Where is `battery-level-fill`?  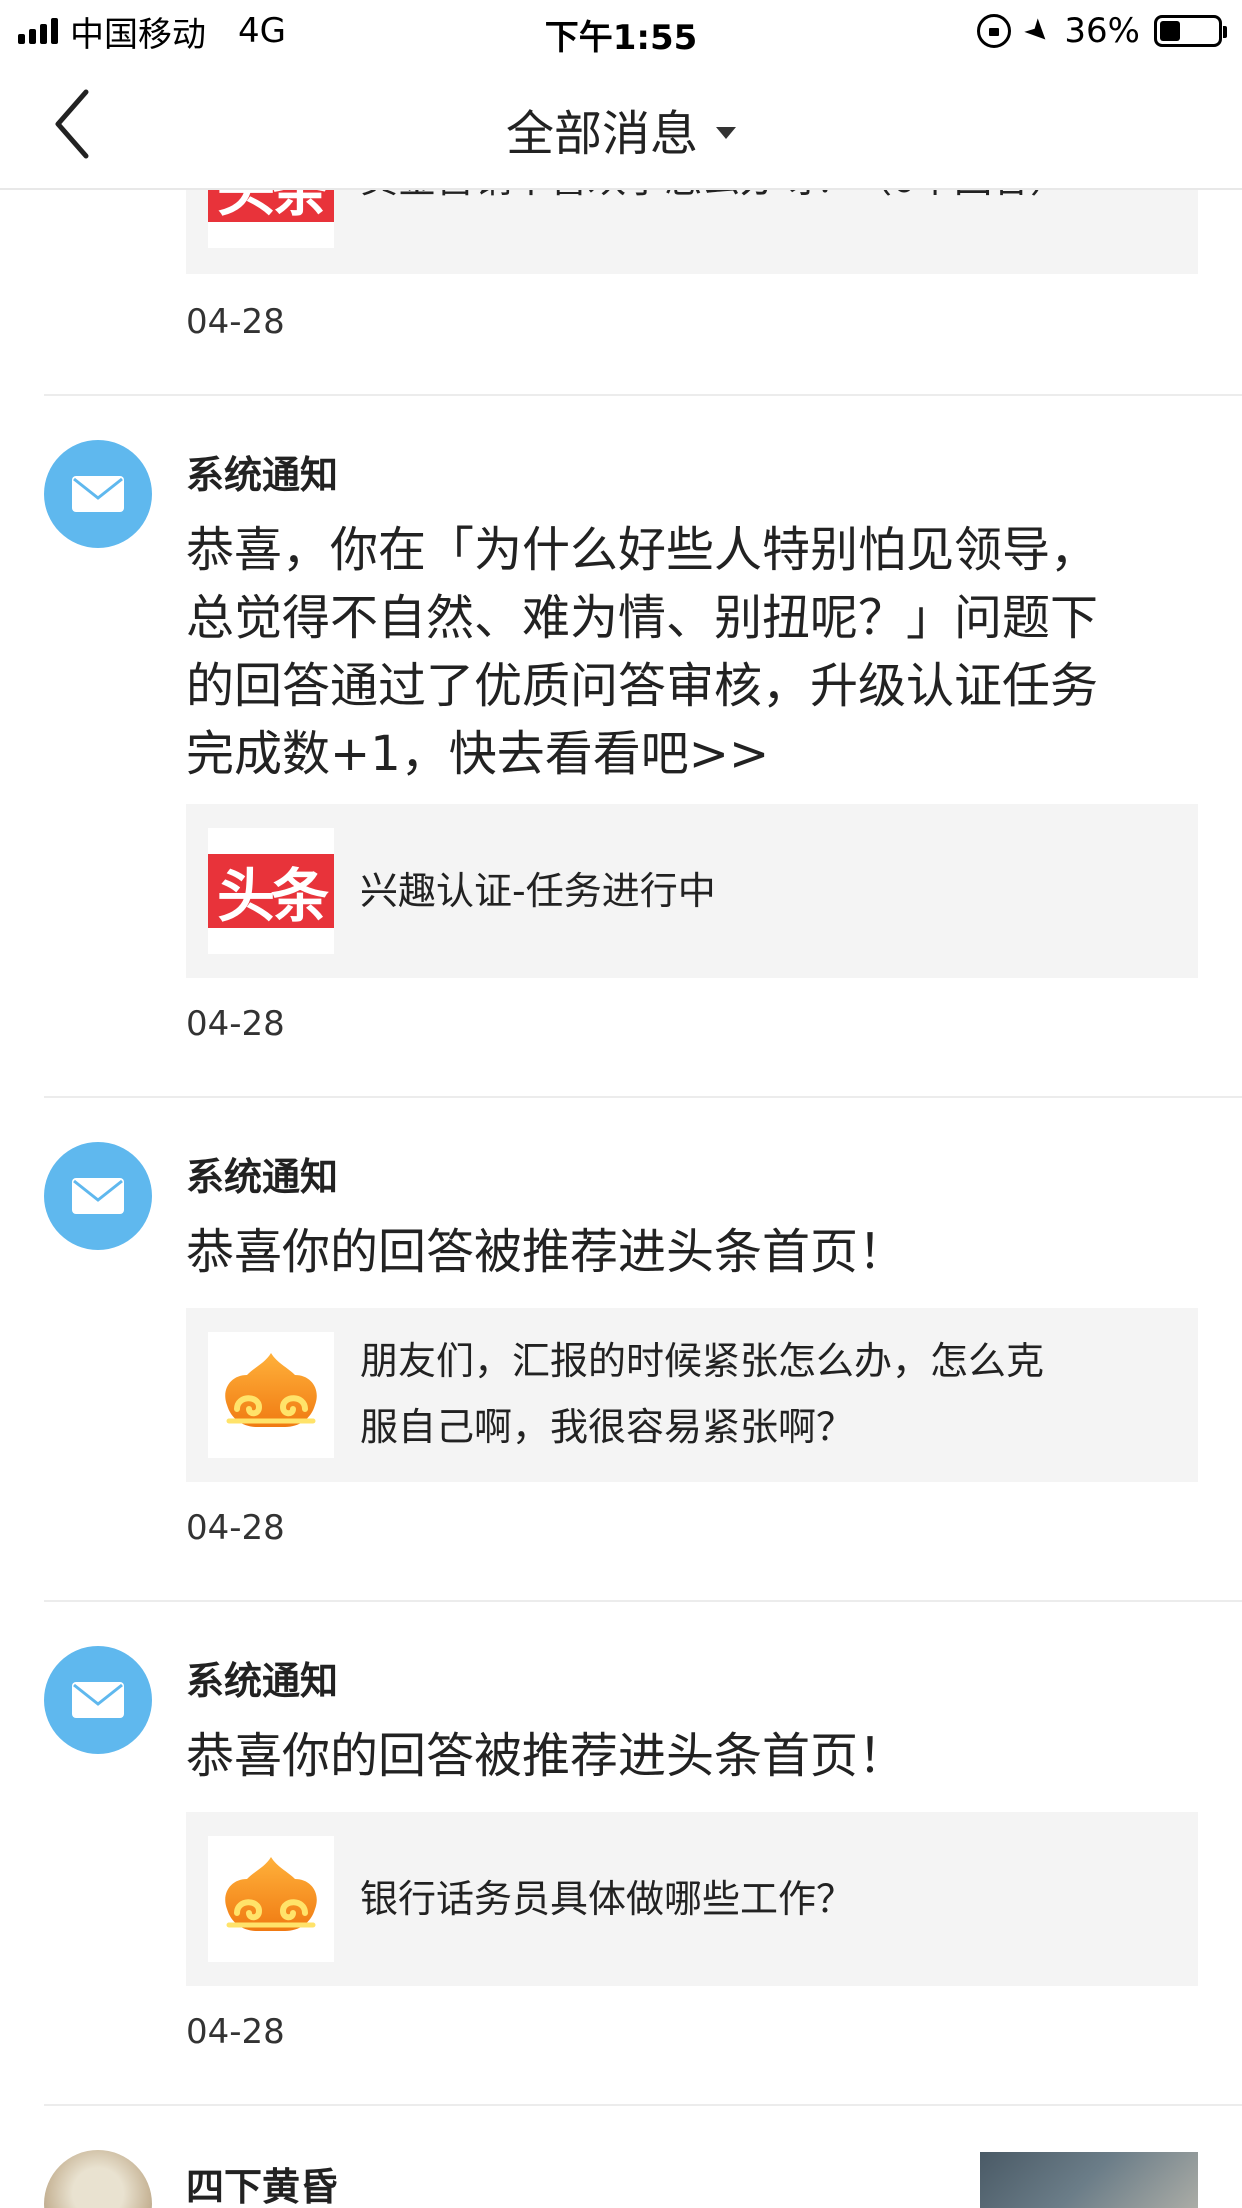 battery-level-fill is located at coordinates (1170, 31).